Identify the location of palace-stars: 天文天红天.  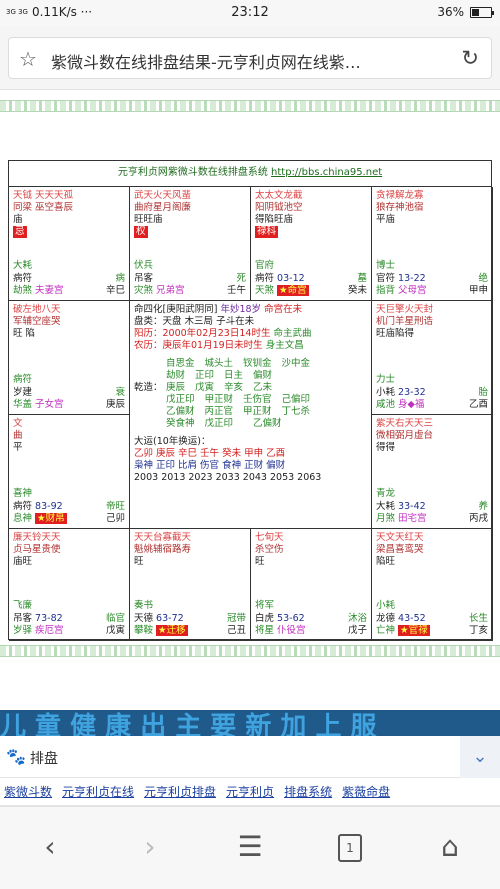
(400, 537).